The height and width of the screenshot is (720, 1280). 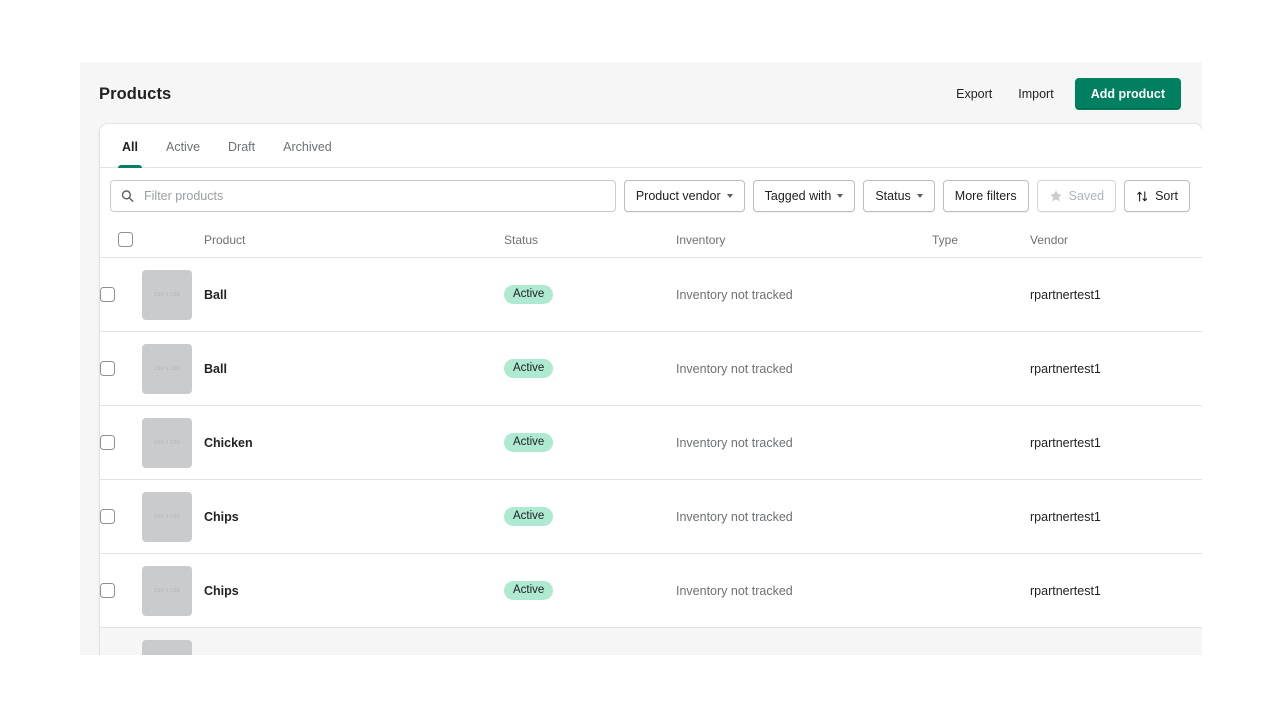 I want to click on select-all-checkbox, so click(x=125, y=239).